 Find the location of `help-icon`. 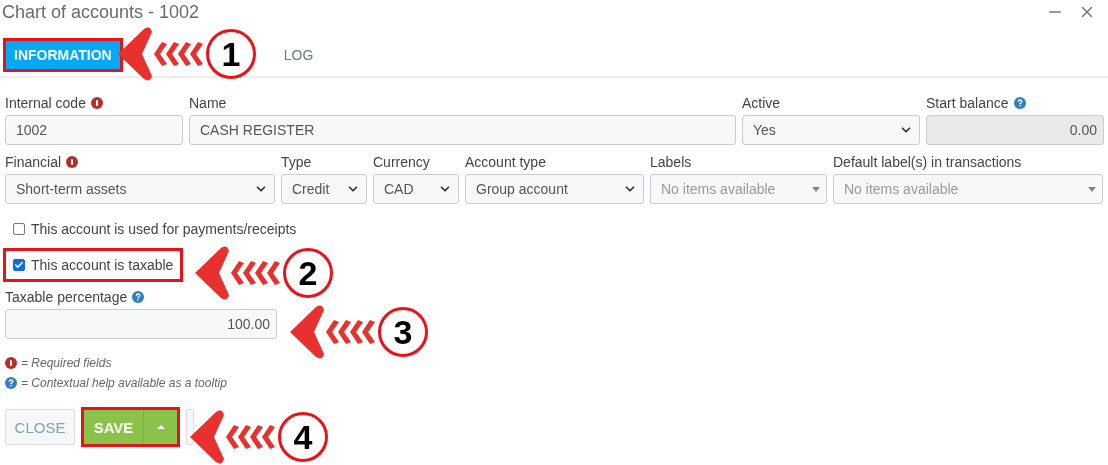

help-icon is located at coordinates (11, 383).